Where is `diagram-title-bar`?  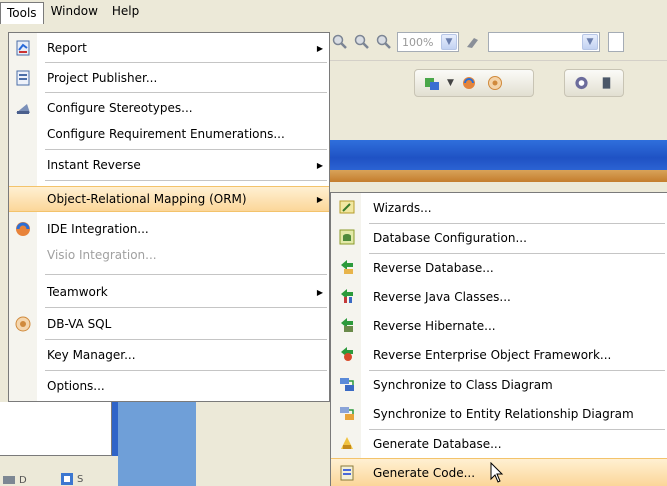 diagram-title-bar is located at coordinates (498, 155).